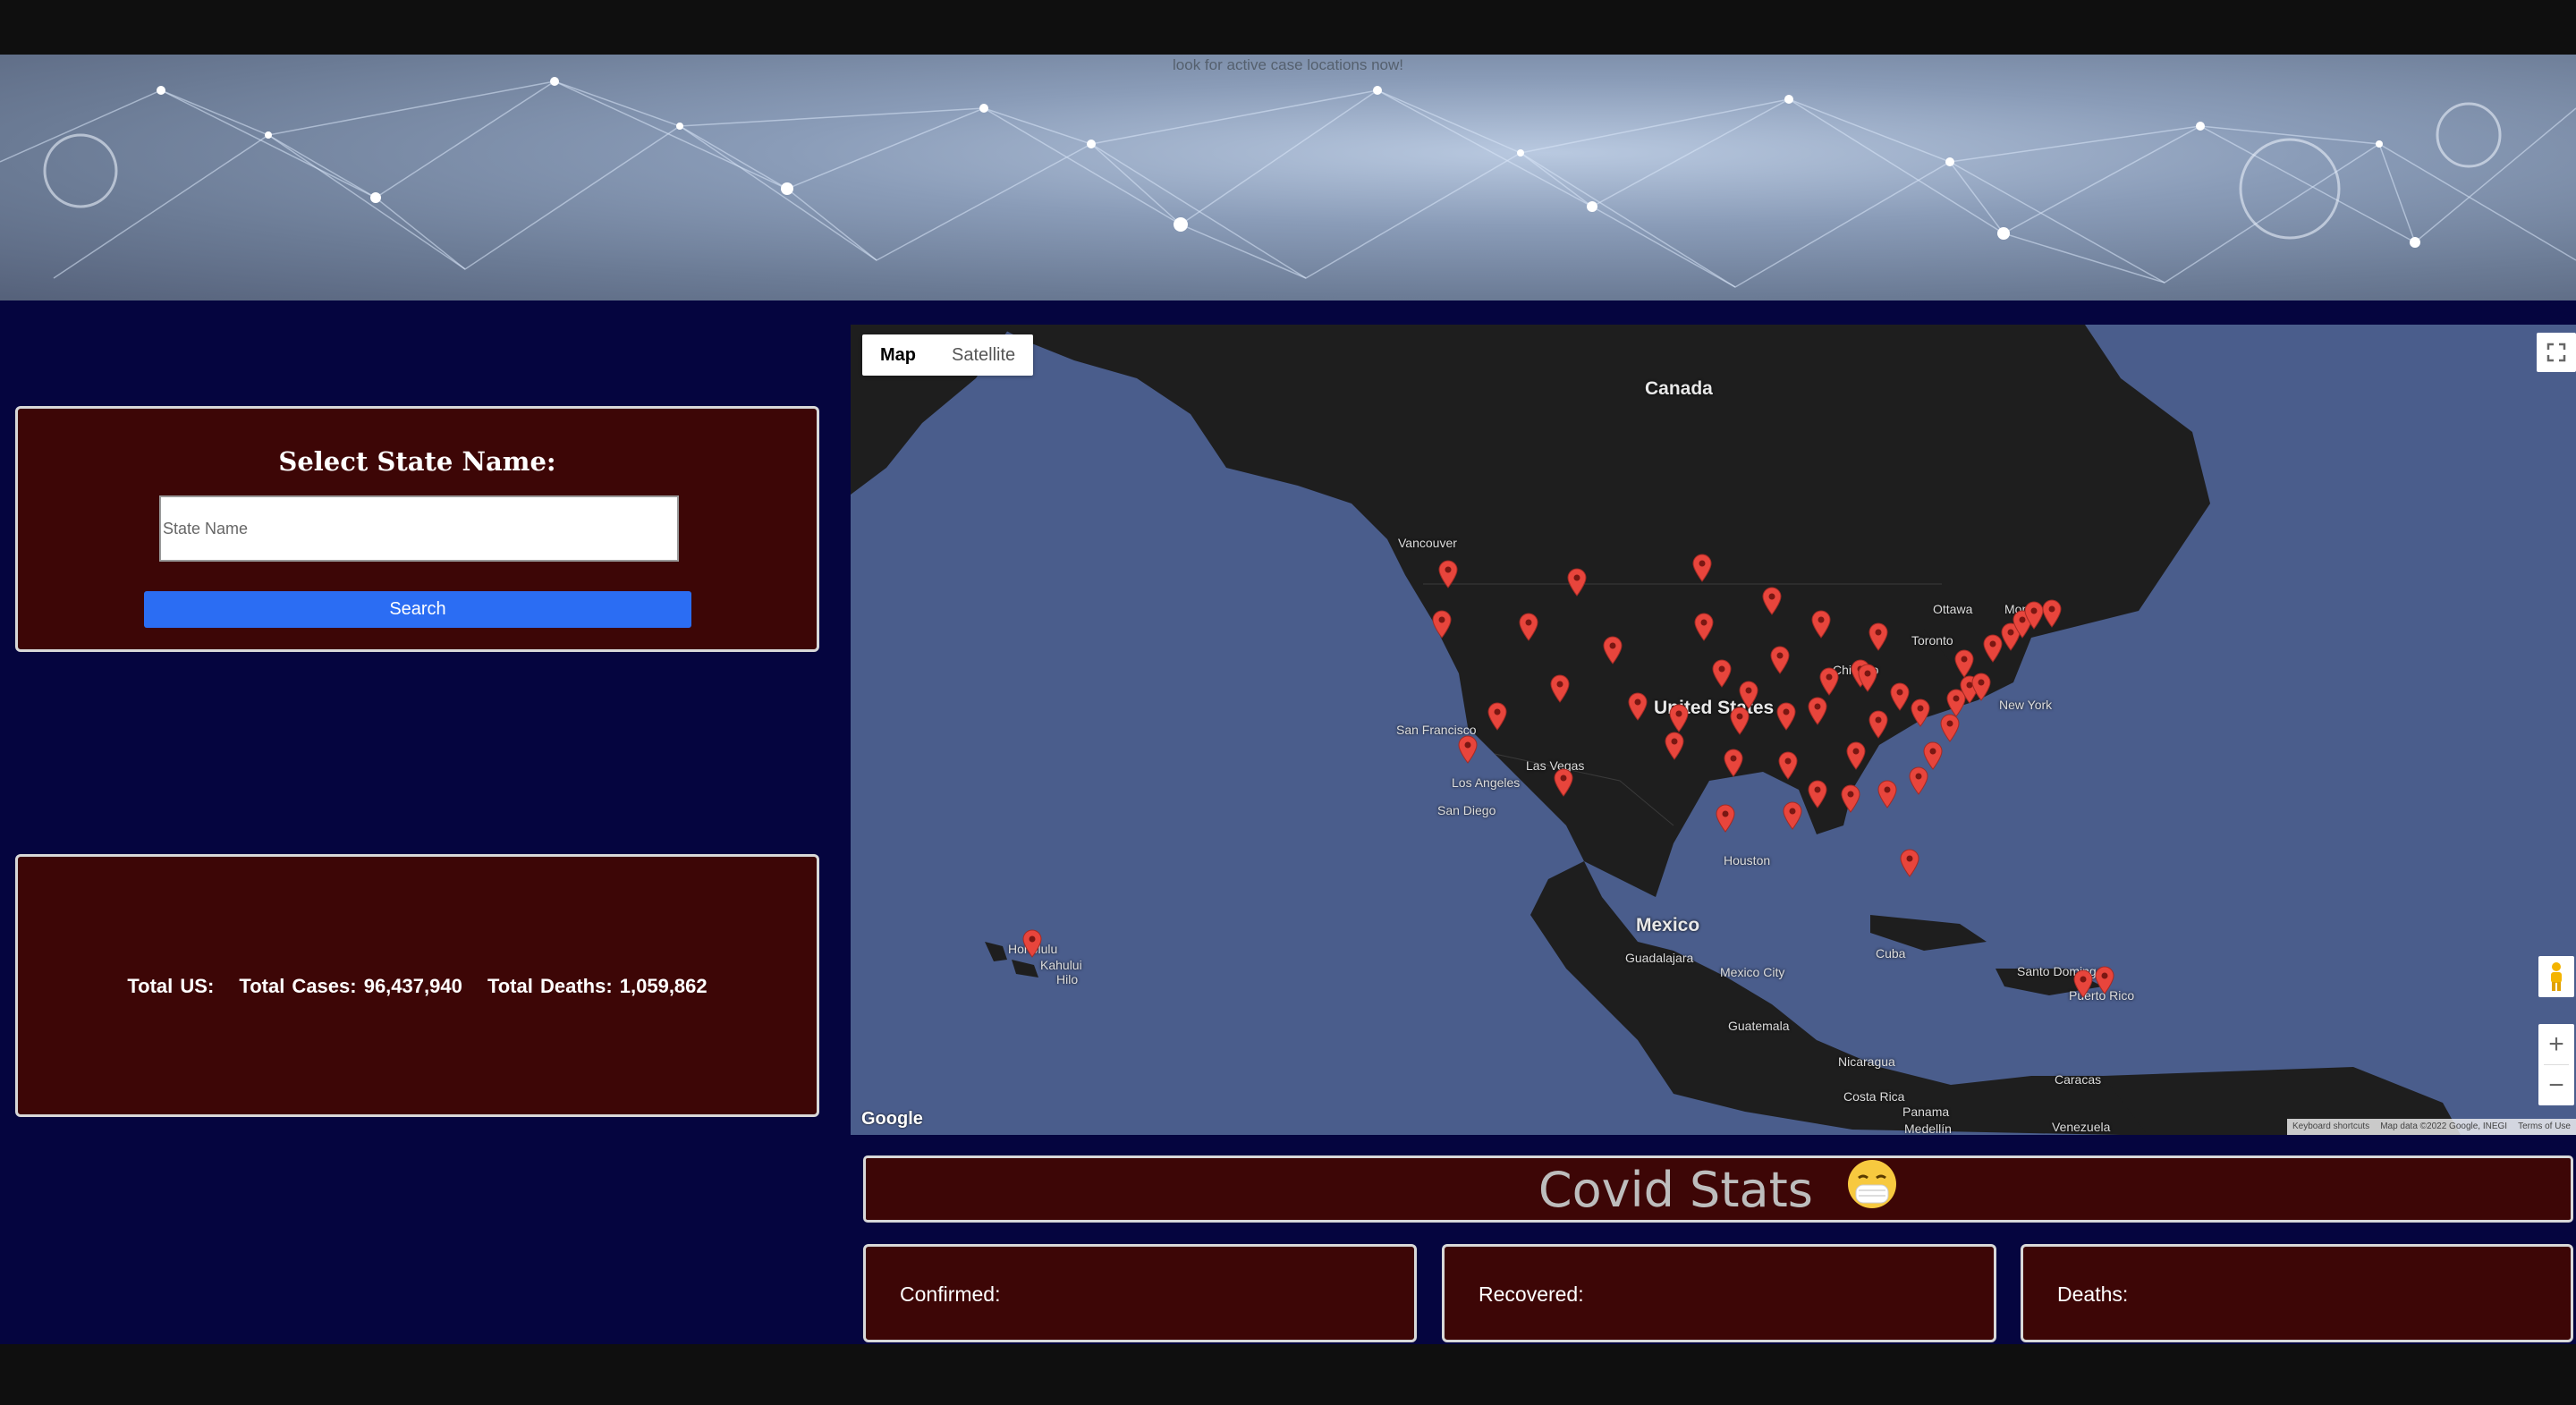 The height and width of the screenshot is (1405, 2576). What do you see at coordinates (1675, 1190) in the screenshot?
I see `covid-stats-title: Covid Stats` at bounding box center [1675, 1190].